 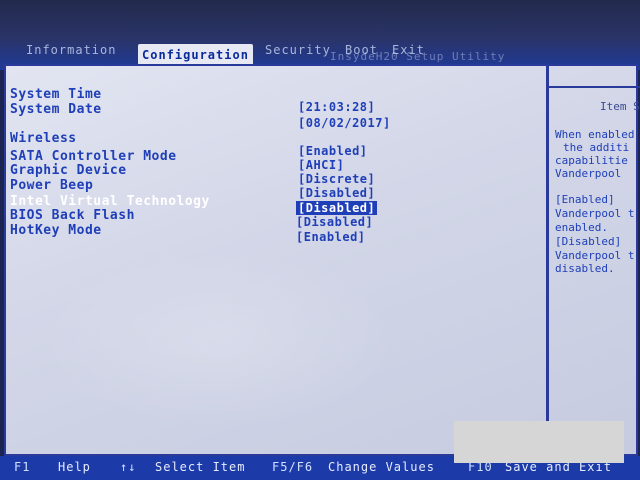 What do you see at coordinates (71, 50) in the screenshot?
I see `tab-information: Information` at bounding box center [71, 50].